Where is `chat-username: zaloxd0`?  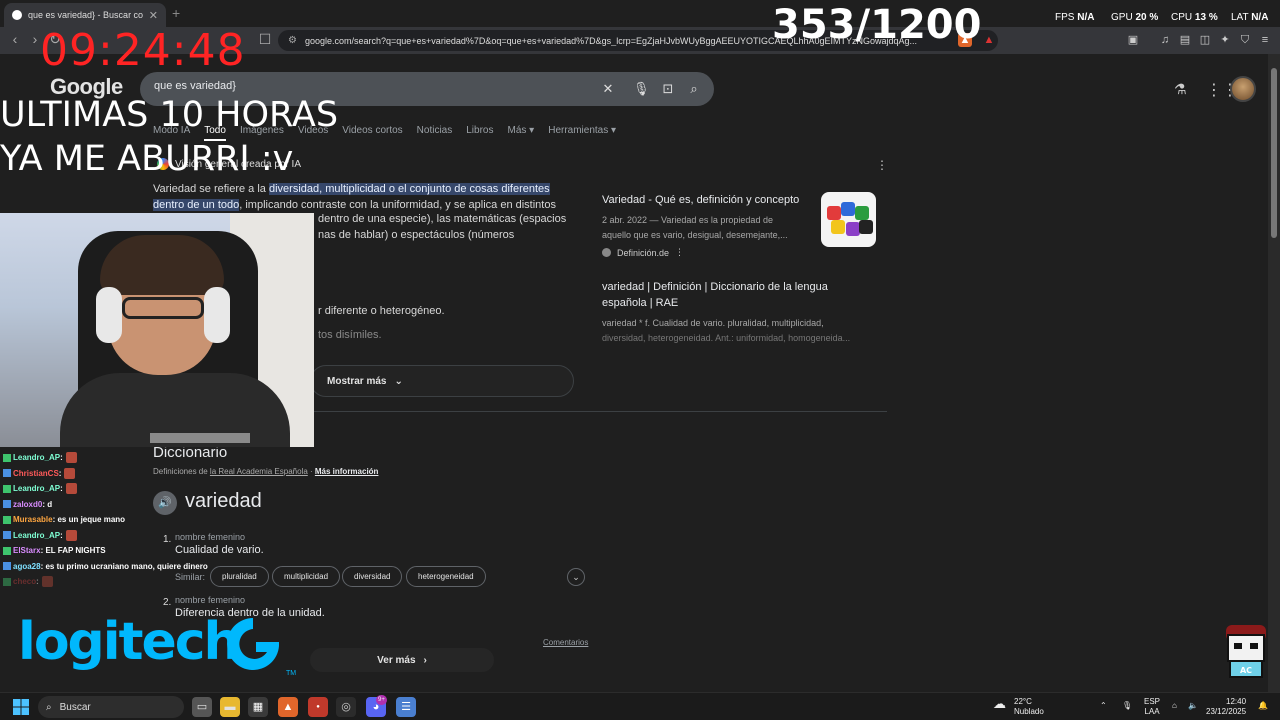 chat-username: zaloxd0 is located at coordinates (27, 505).